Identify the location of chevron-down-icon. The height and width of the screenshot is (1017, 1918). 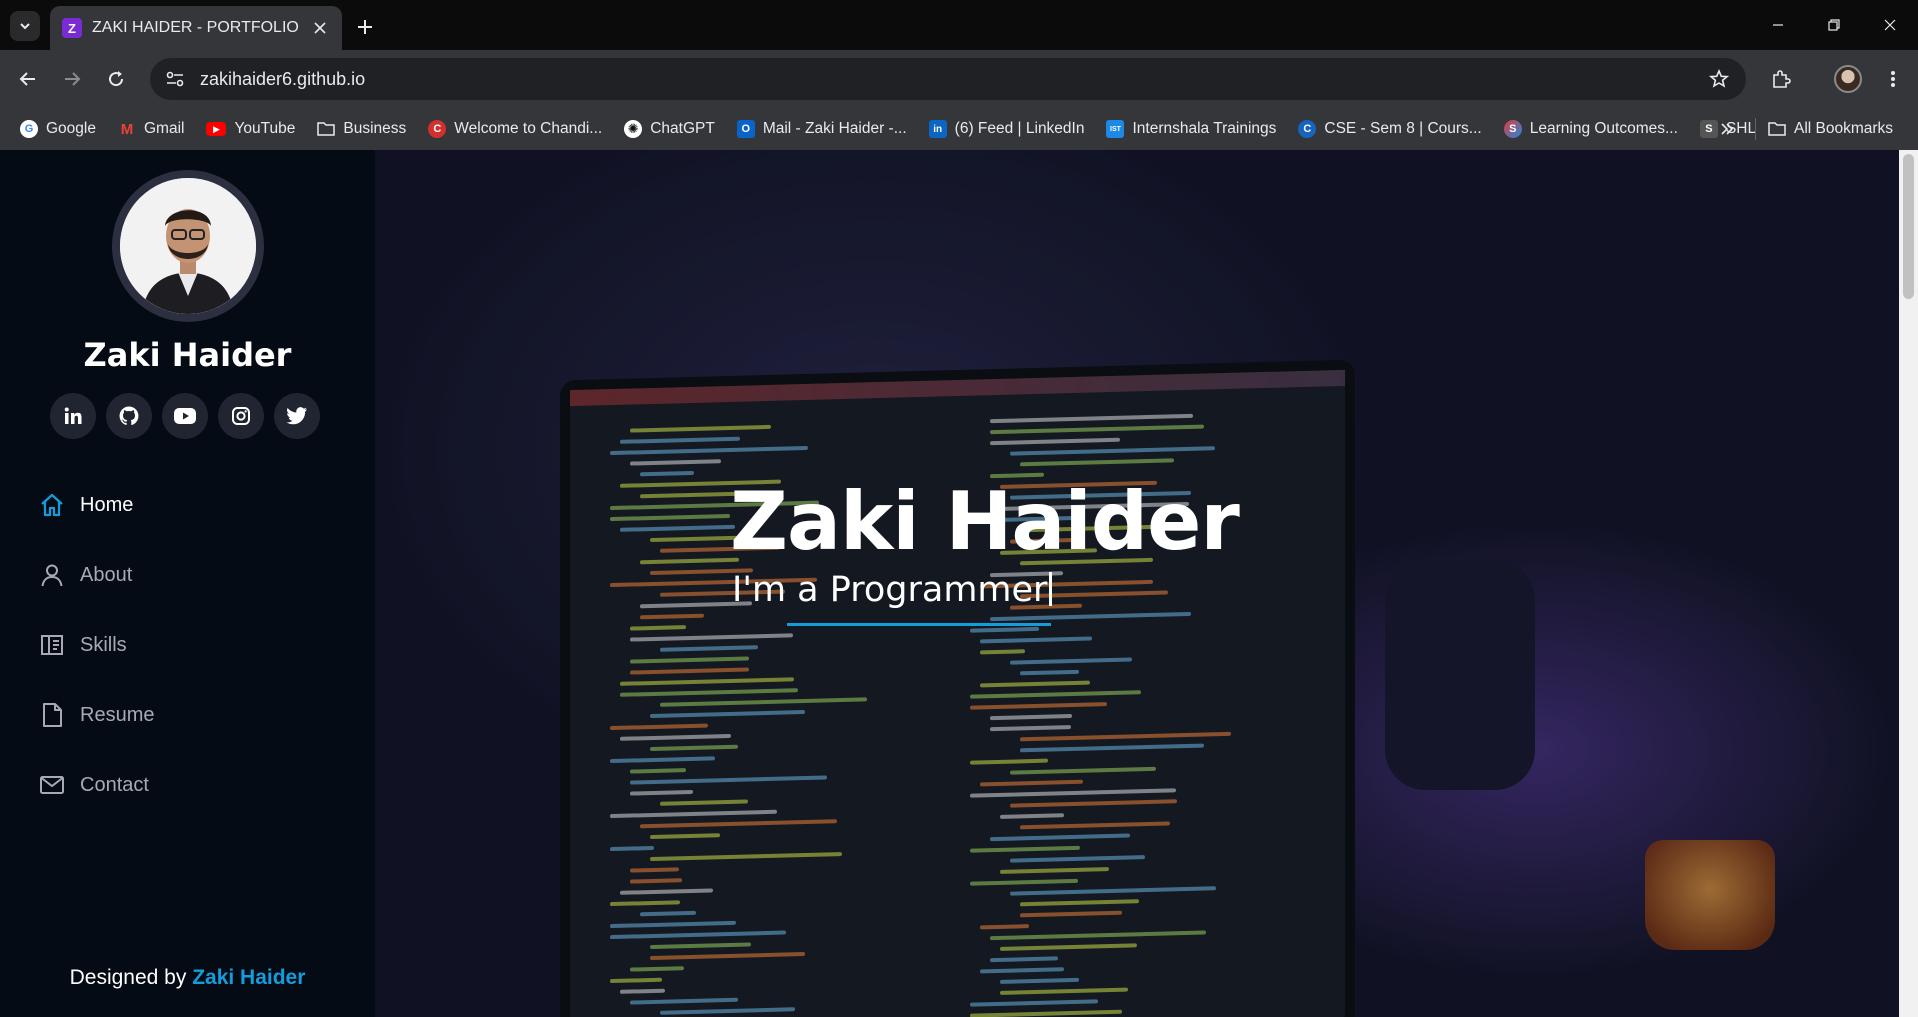
(25, 26).